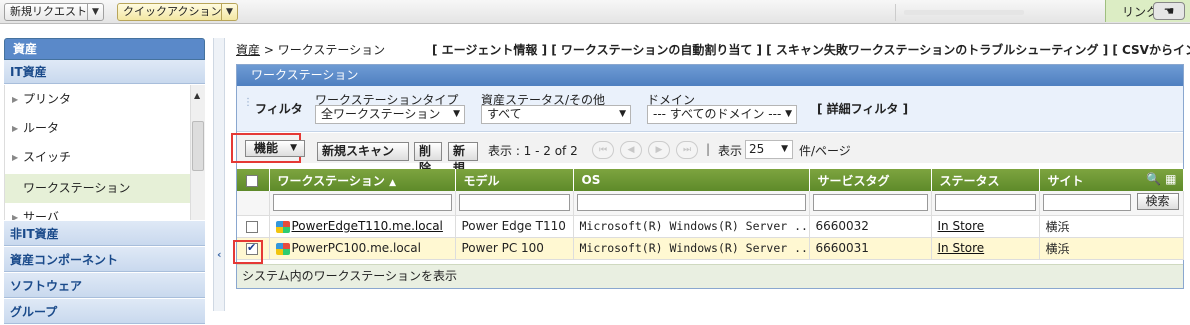 The width and height of the screenshot is (1190, 325). I want to click on panel-title: ワークステーション, so click(710, 75).